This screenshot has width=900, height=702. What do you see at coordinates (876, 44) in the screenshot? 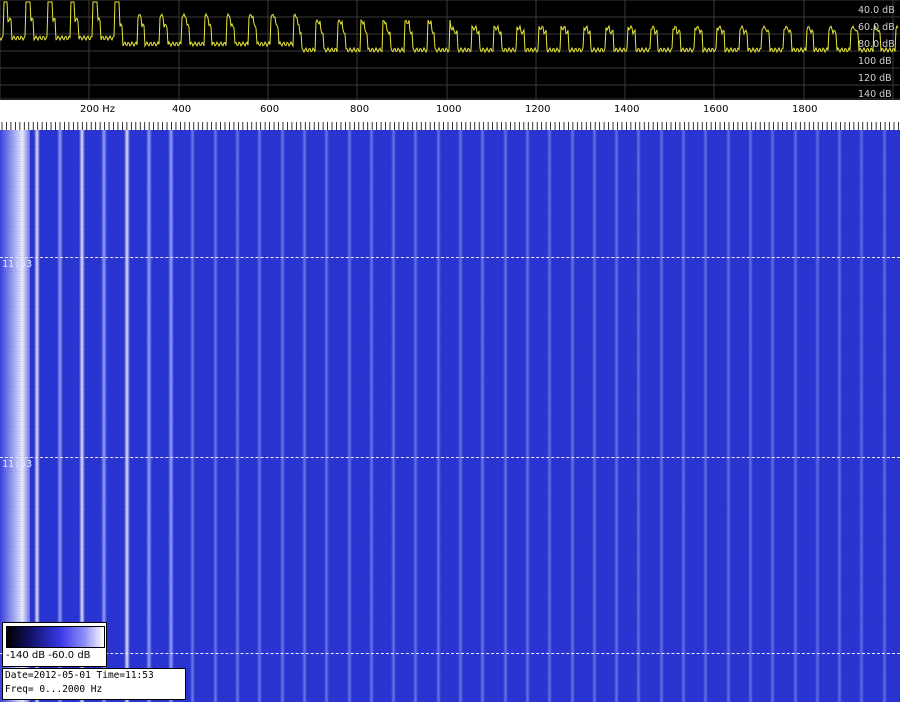
I see `db-label-80: 80.0 dB` at bounding box center [876, 44].